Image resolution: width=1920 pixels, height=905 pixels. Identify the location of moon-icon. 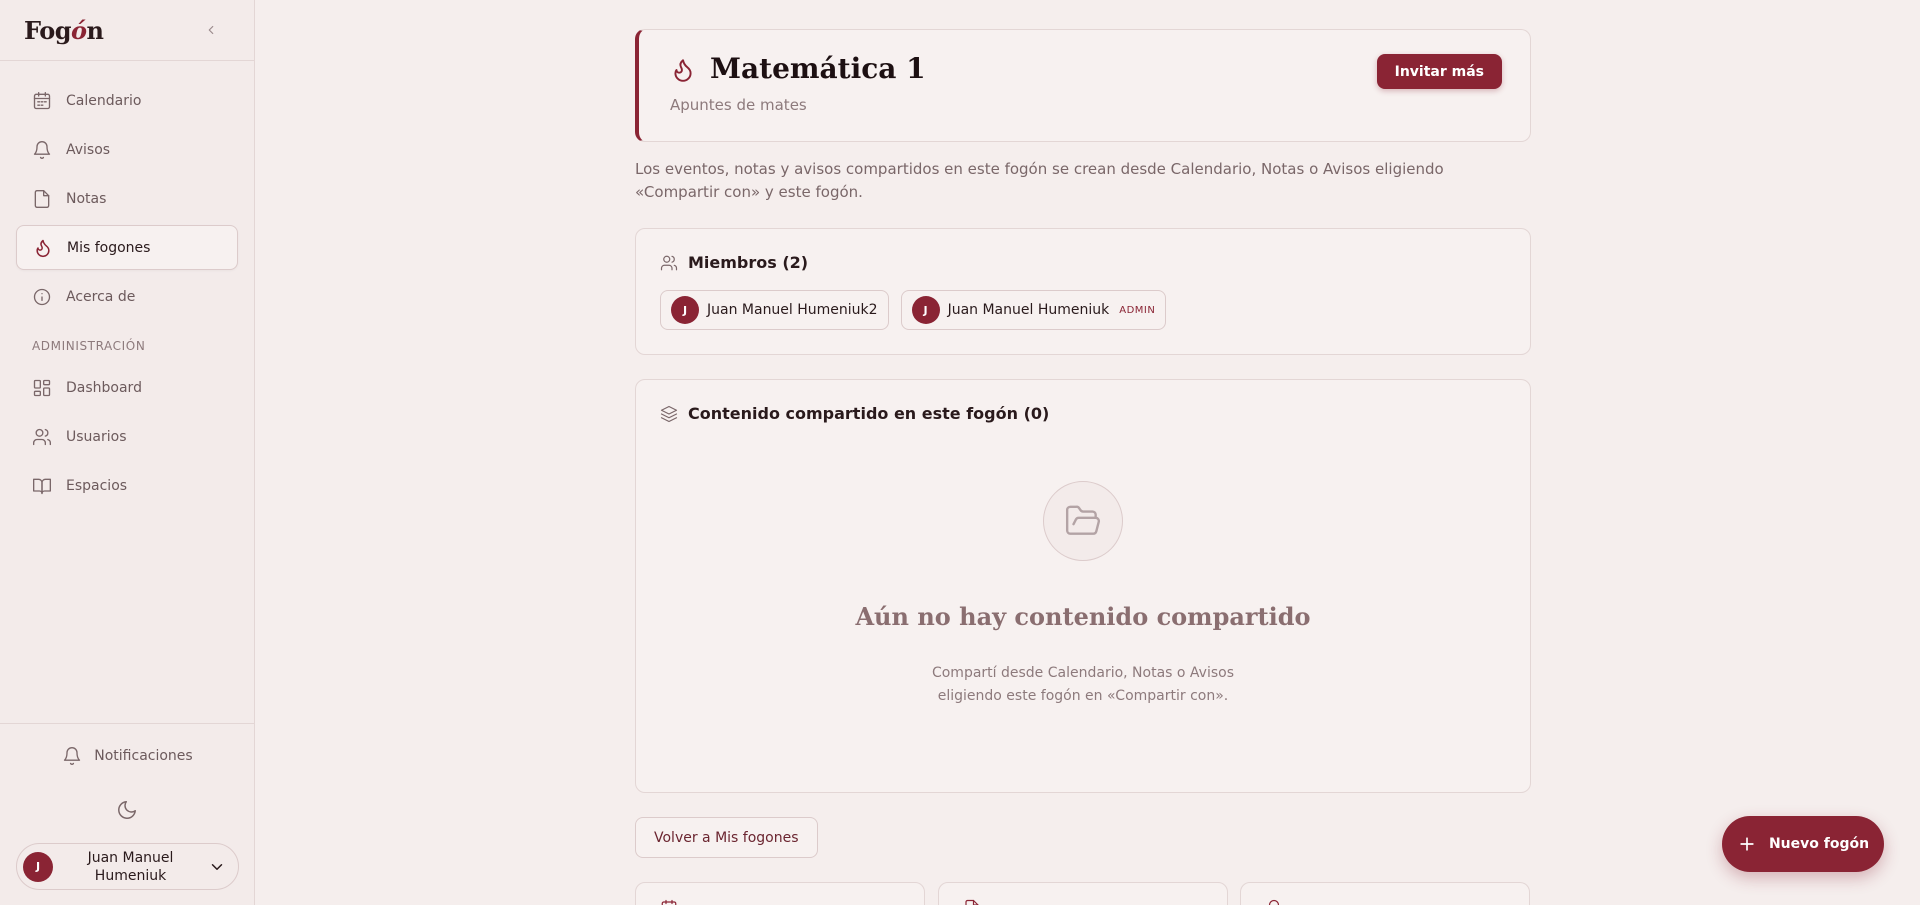
(127, 810).